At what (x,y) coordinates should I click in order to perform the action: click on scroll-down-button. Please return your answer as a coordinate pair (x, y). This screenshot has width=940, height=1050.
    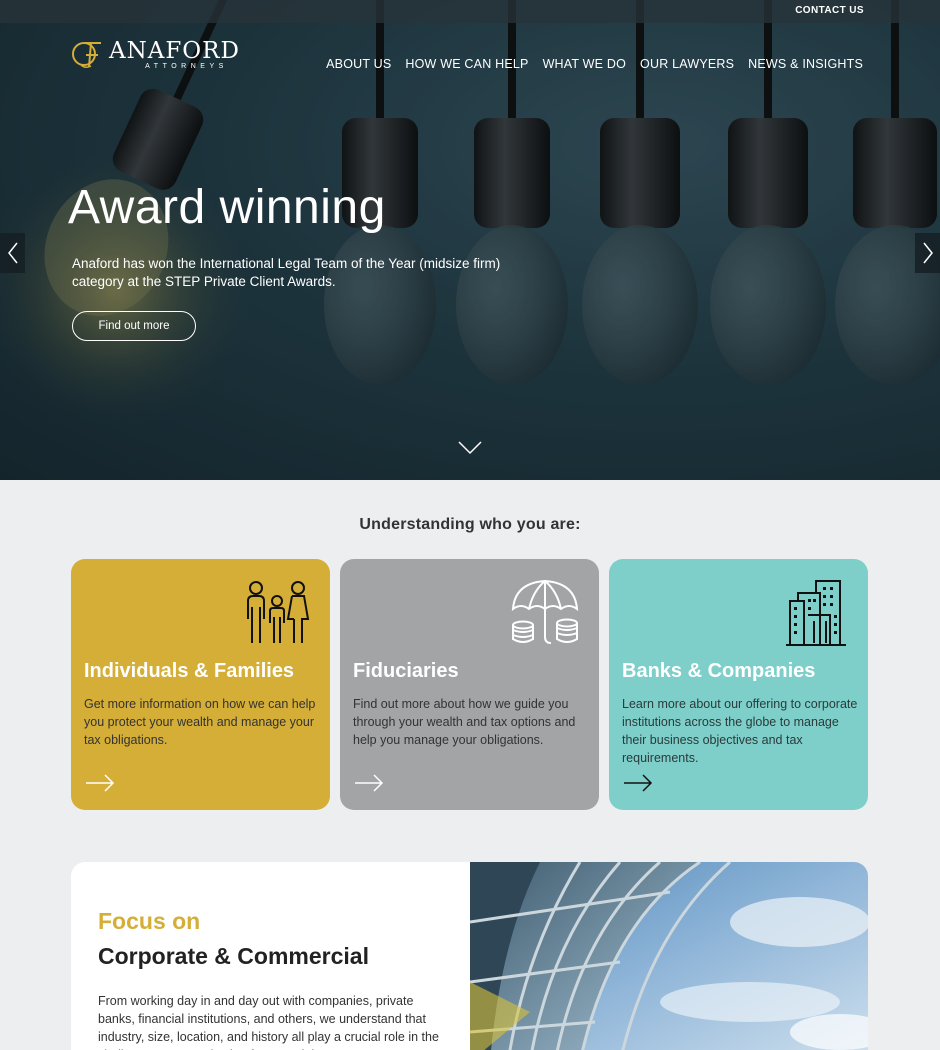
    Looking at the image, I should click on (470, 450).